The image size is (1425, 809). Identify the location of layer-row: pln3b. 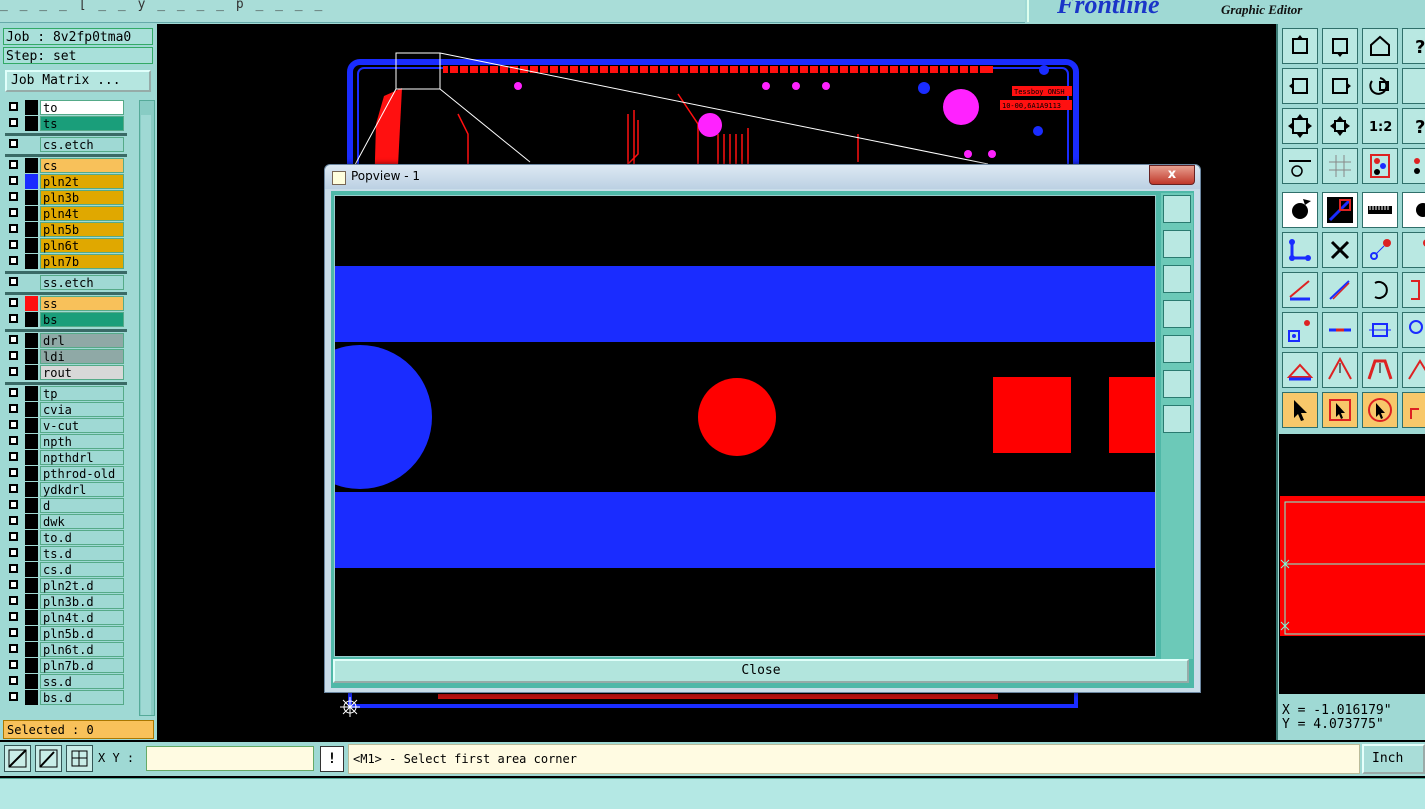
(66, 197).